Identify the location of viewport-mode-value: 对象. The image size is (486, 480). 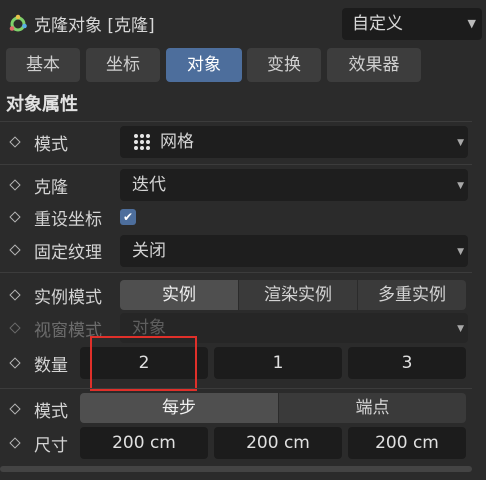
(149, 328).